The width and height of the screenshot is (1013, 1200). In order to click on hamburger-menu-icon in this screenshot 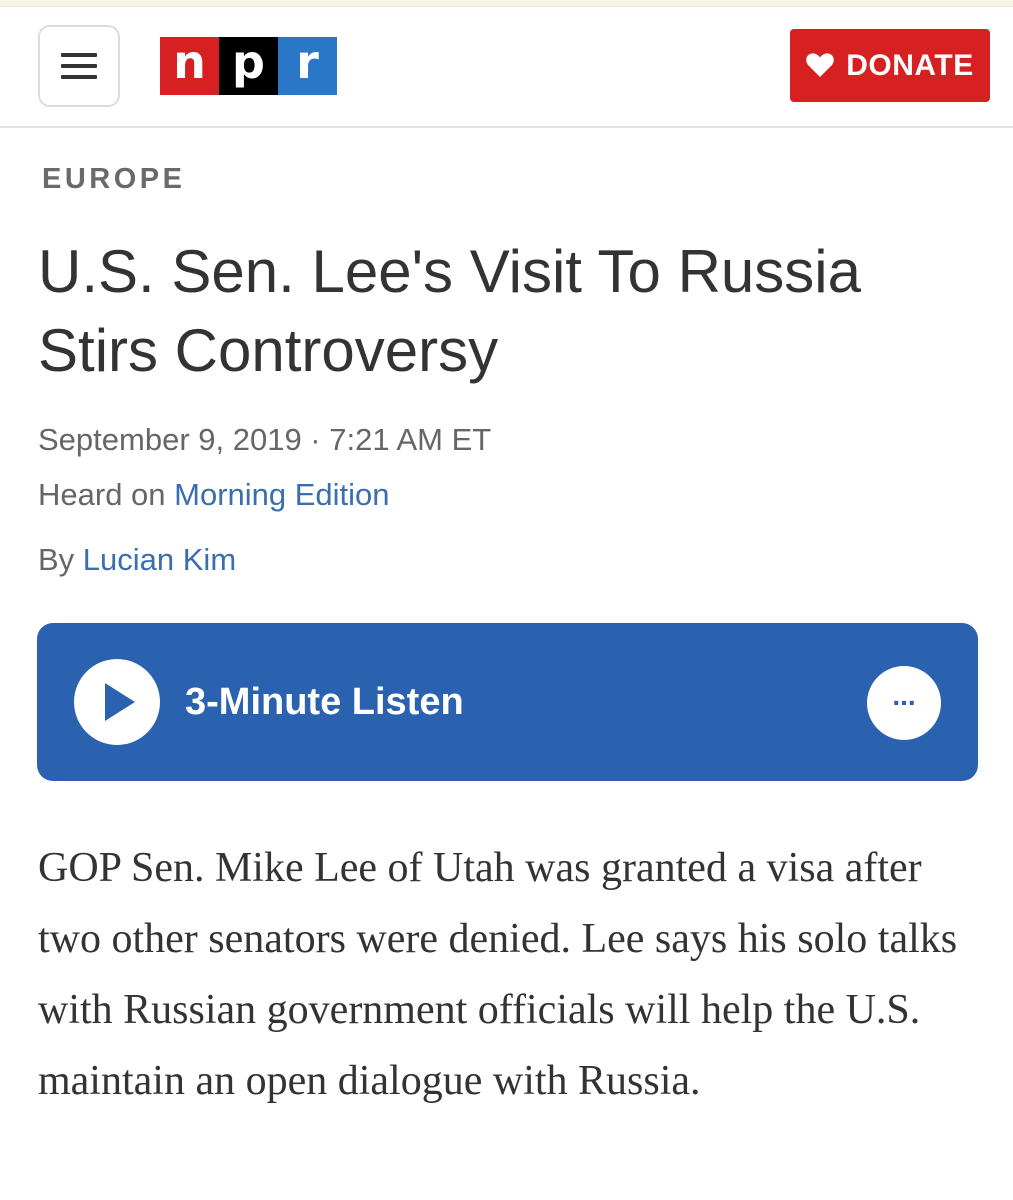, I will do `click(79, 66)`.